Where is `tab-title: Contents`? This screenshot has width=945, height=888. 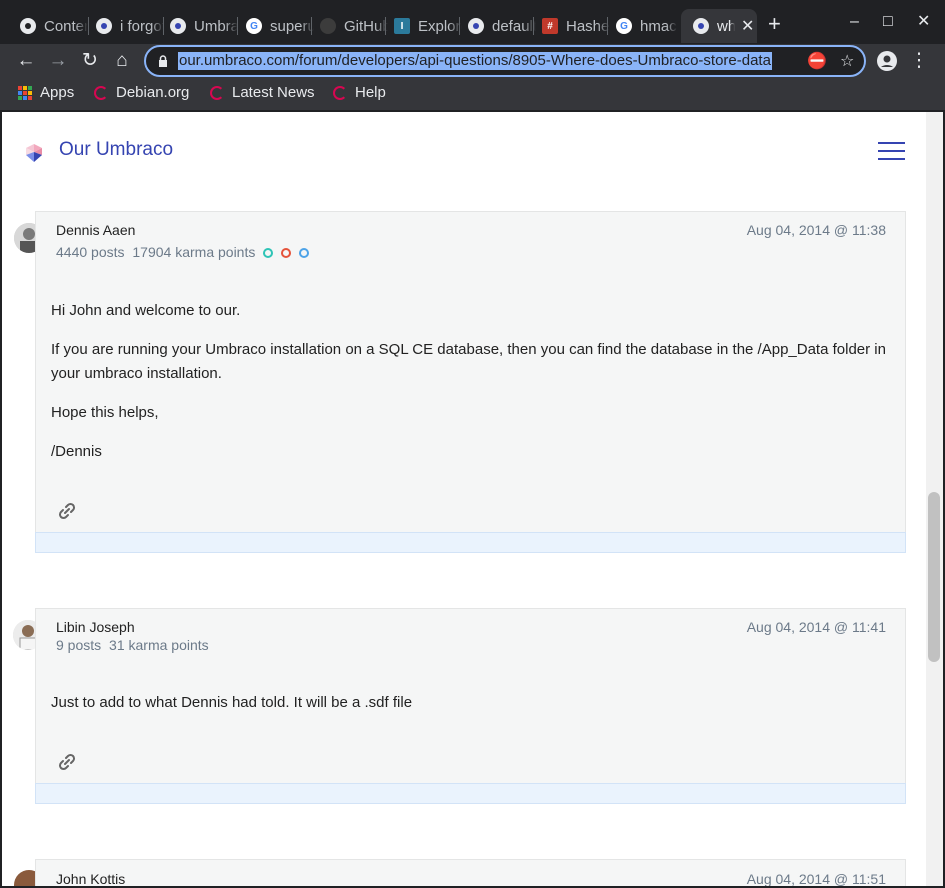 tab-title: Contents is located at coordinates (66, 26).